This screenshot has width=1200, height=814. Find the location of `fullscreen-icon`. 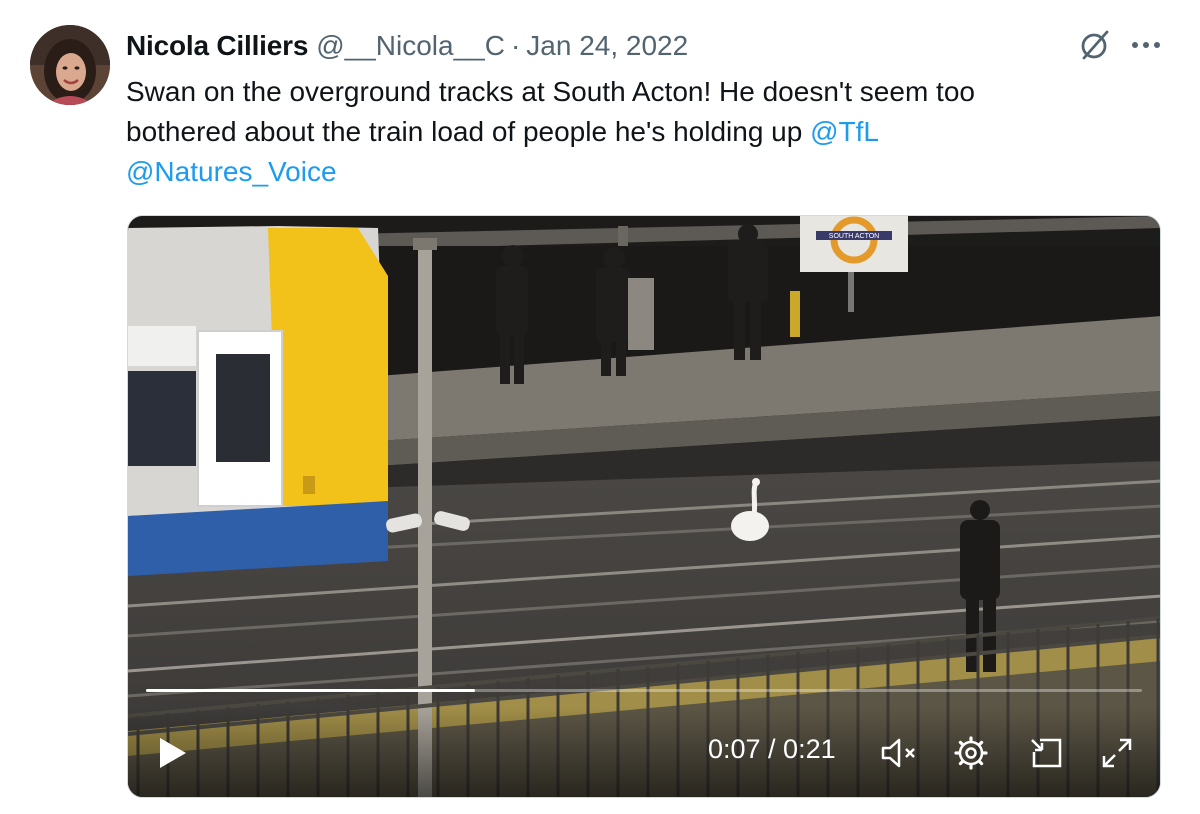

fullscreen-icon is located at coordinates (1117, 755).